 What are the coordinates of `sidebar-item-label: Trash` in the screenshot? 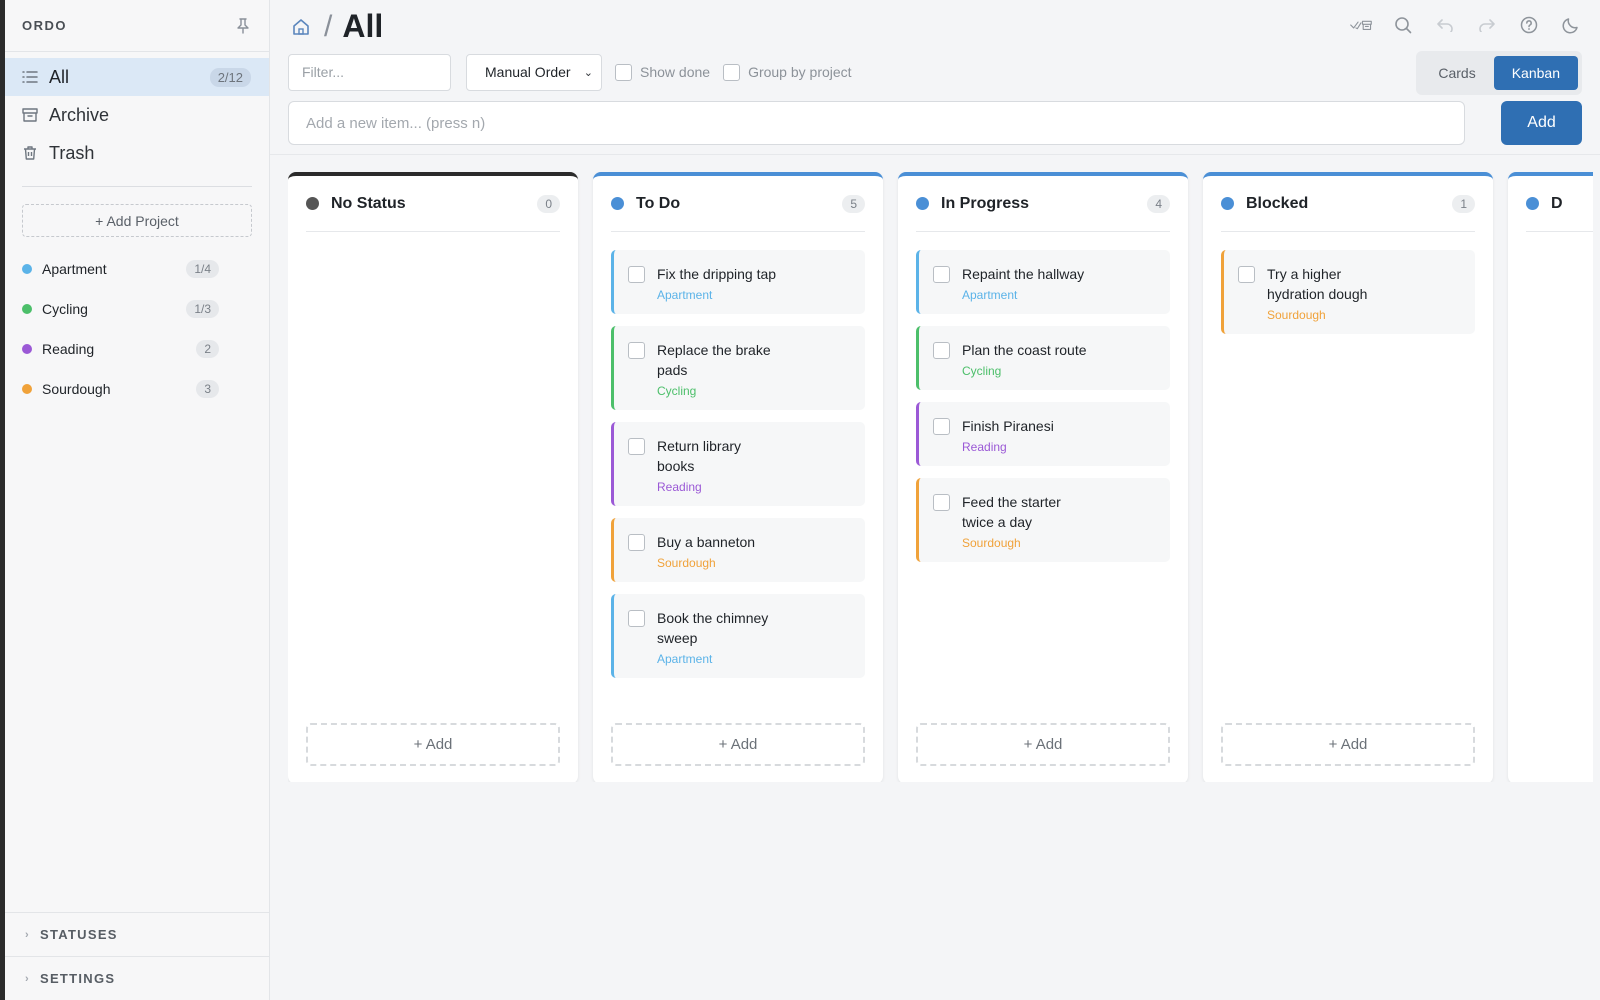 It's located at (72, 152).